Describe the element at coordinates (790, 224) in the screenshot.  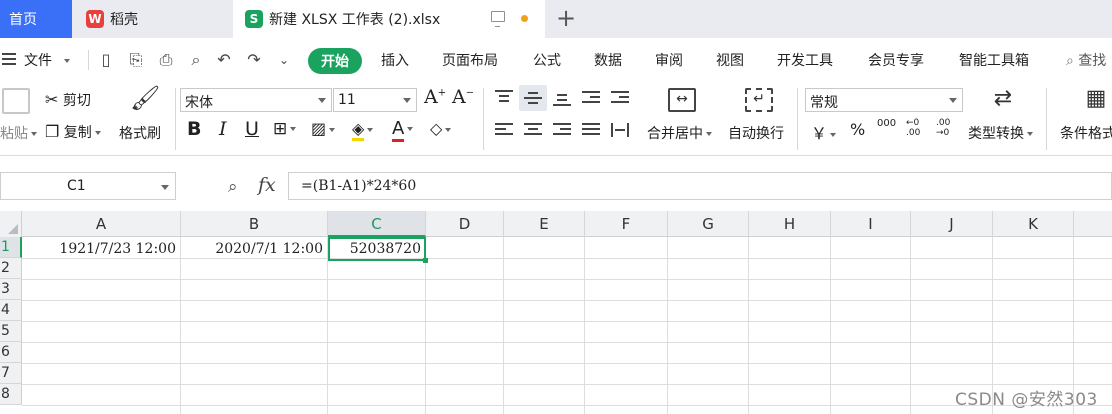
I see `column-header-h: H` at that location.